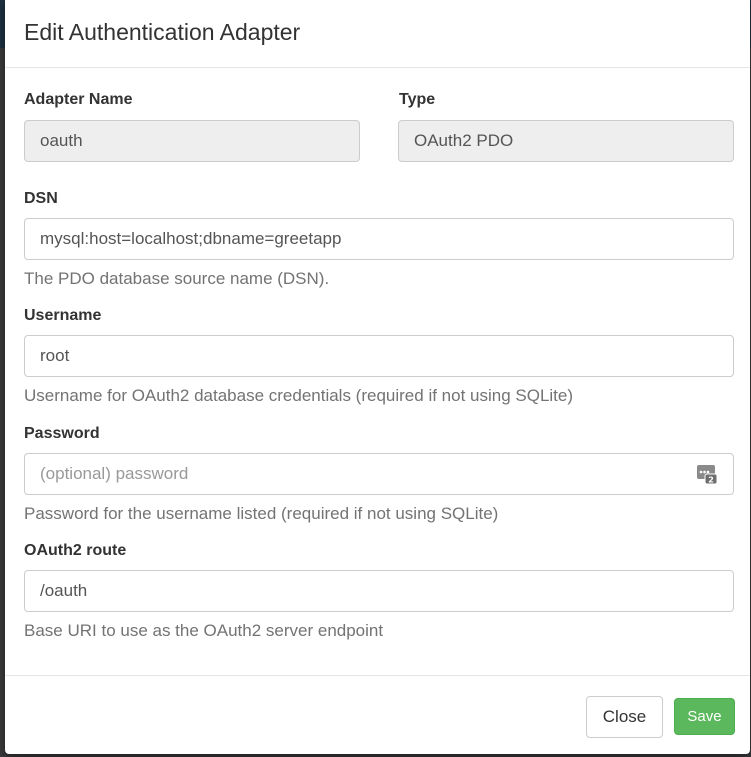  What do you see at coordinates (417, 99) in the screenshot?
I see `type-label: Type` at bounding box center [417, 99].